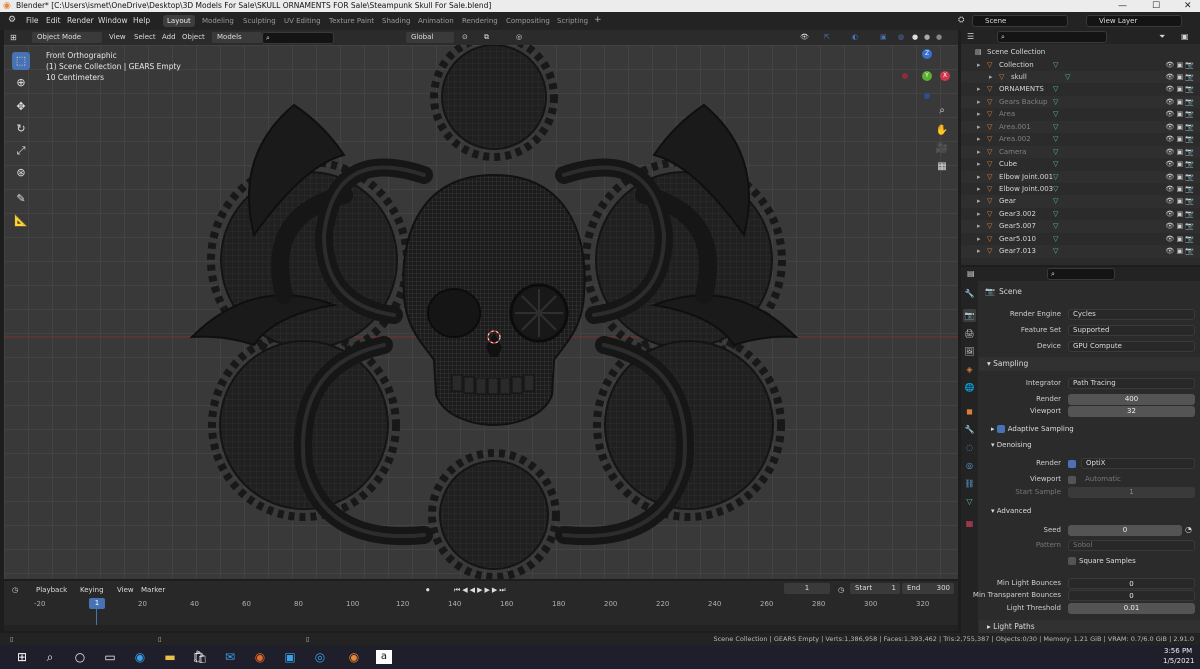  I want to click on light-paths-panel-header: ▸ Light Paths, so click(1089, 626).